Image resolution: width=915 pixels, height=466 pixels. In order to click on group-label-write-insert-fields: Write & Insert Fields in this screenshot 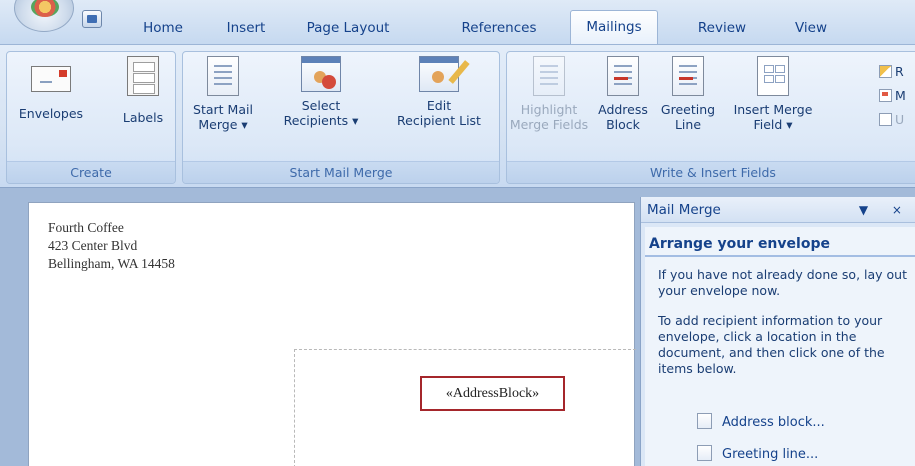, I will do `click(711, 172)`.